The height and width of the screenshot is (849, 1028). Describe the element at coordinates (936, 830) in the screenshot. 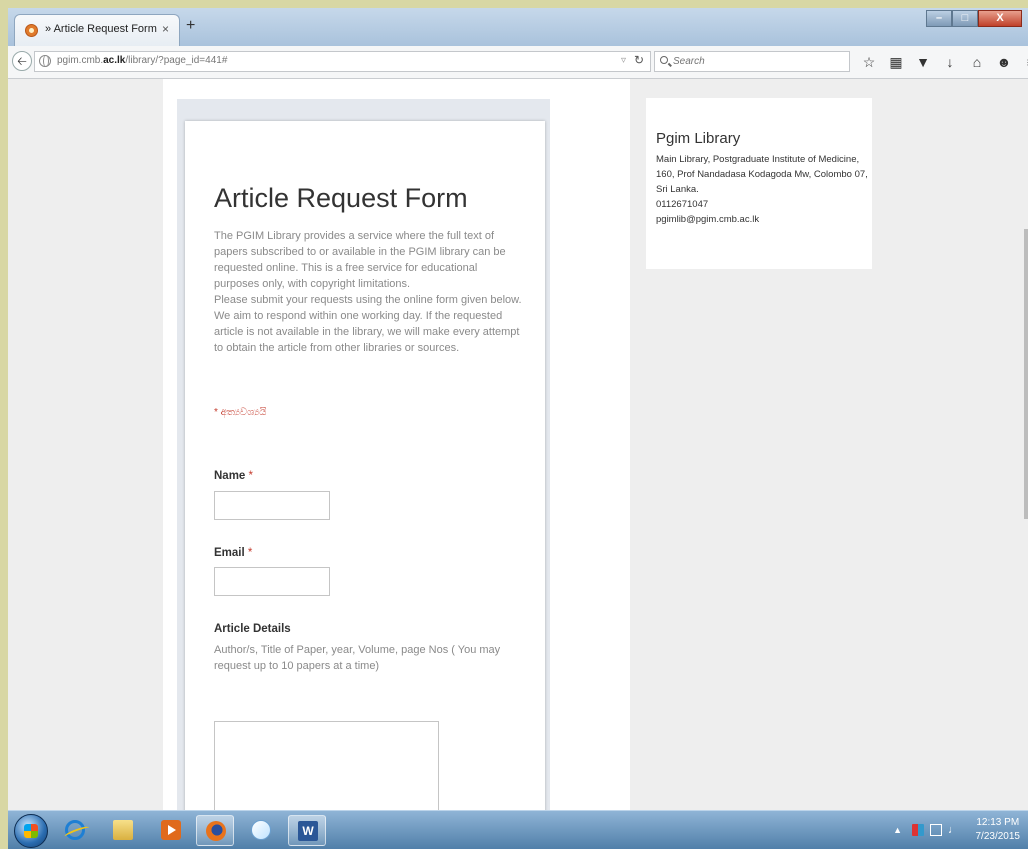

I see `network-icon` at that location.